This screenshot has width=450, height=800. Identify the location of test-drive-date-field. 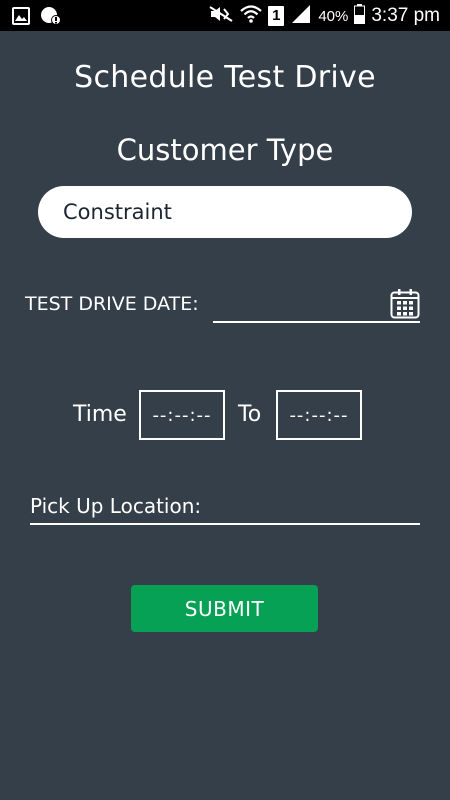
(316, 305).